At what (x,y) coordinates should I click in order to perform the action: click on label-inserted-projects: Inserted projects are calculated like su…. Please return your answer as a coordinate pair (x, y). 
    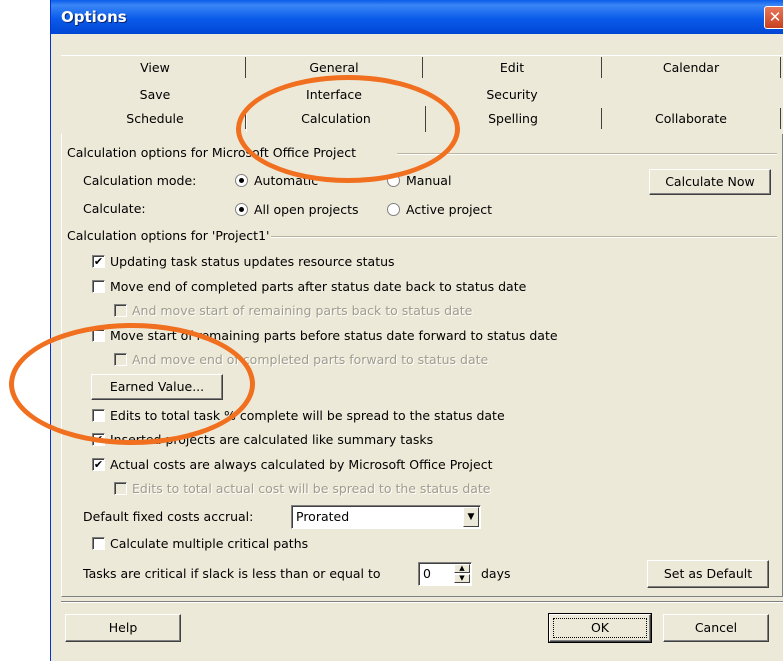
    Looking at the image, I should click on (271, 440).